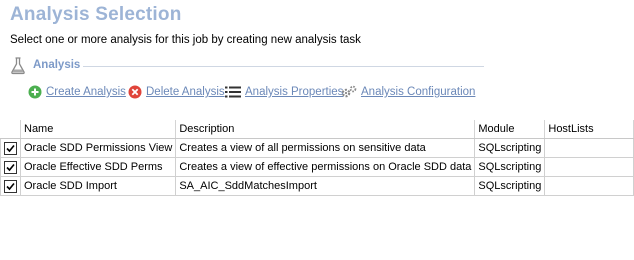 The height and width of the screenshot is (260, 634). What do you see at coordinates (510, 129) in the screenshot?
I see `header-module: Module` at bounding box center [510, 129].